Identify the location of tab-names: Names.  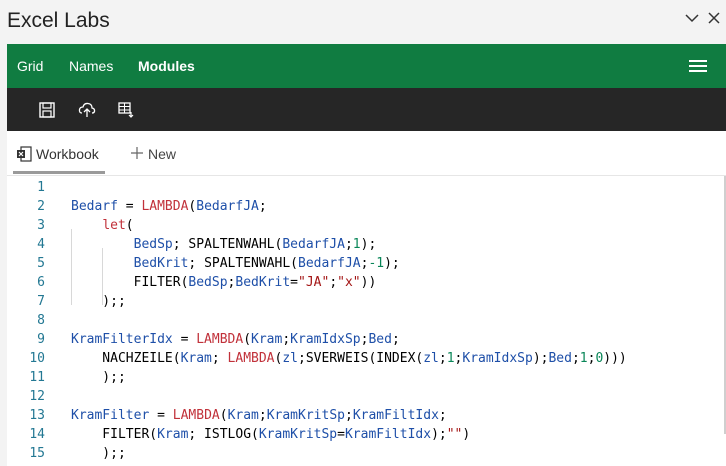
(91, 66).